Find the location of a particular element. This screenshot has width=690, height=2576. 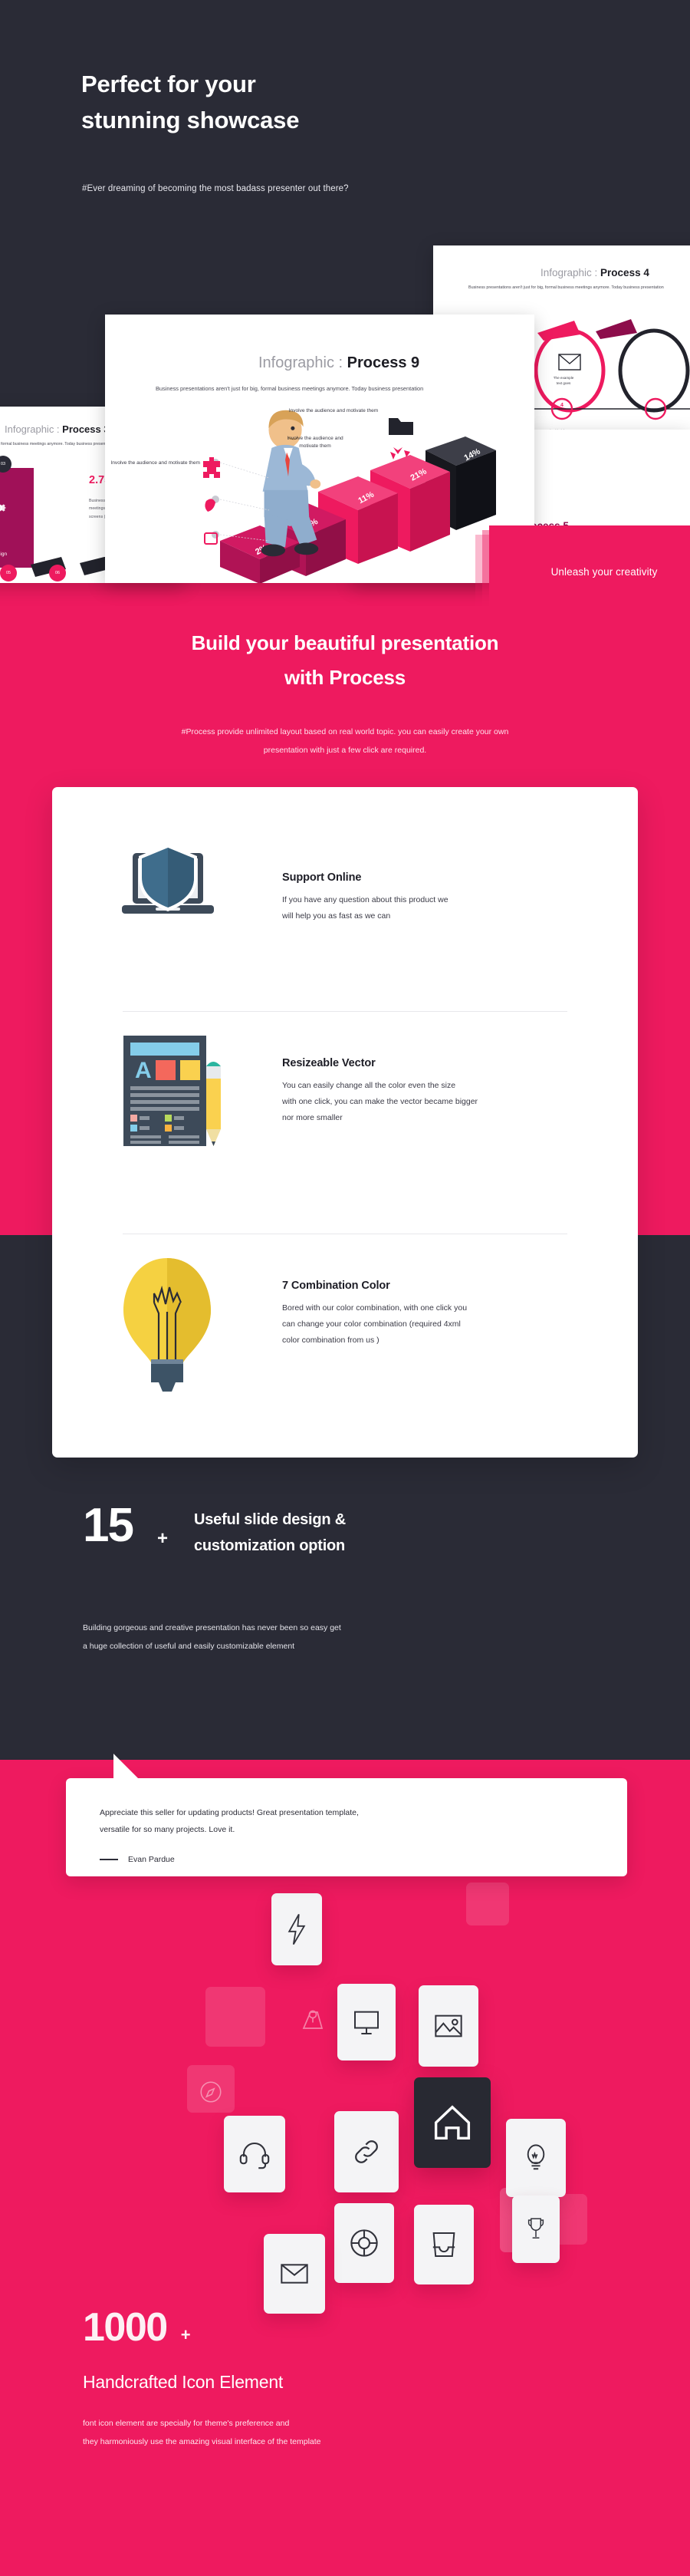

slide-4-title: Infographic : Process 4 is located at coordinates (594, 272).